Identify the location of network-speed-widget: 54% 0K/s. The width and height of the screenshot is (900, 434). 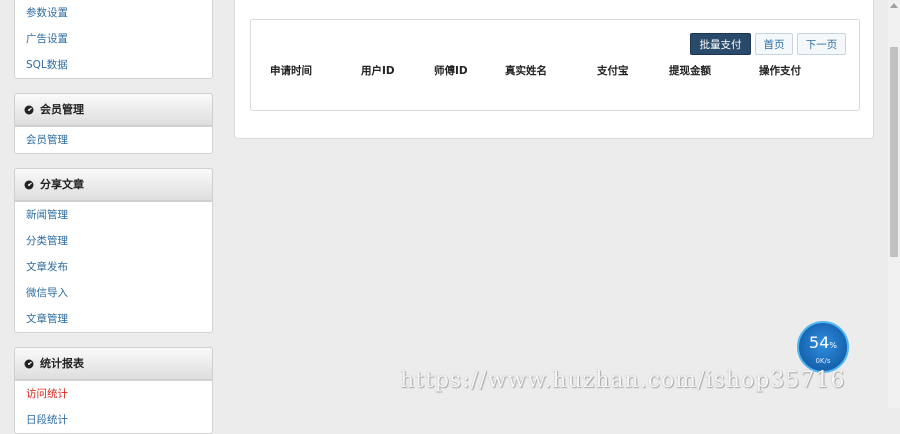
(823, 347).